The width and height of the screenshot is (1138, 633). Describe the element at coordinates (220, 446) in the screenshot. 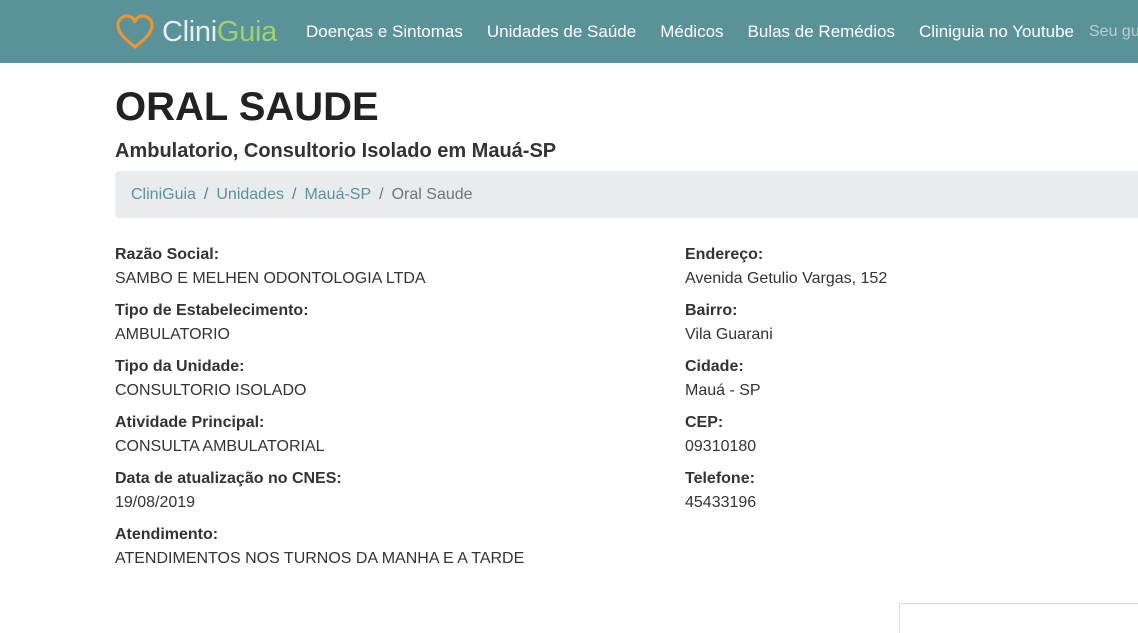

I see `field-value: CONSULTA AMBULATORIAL` at that location.